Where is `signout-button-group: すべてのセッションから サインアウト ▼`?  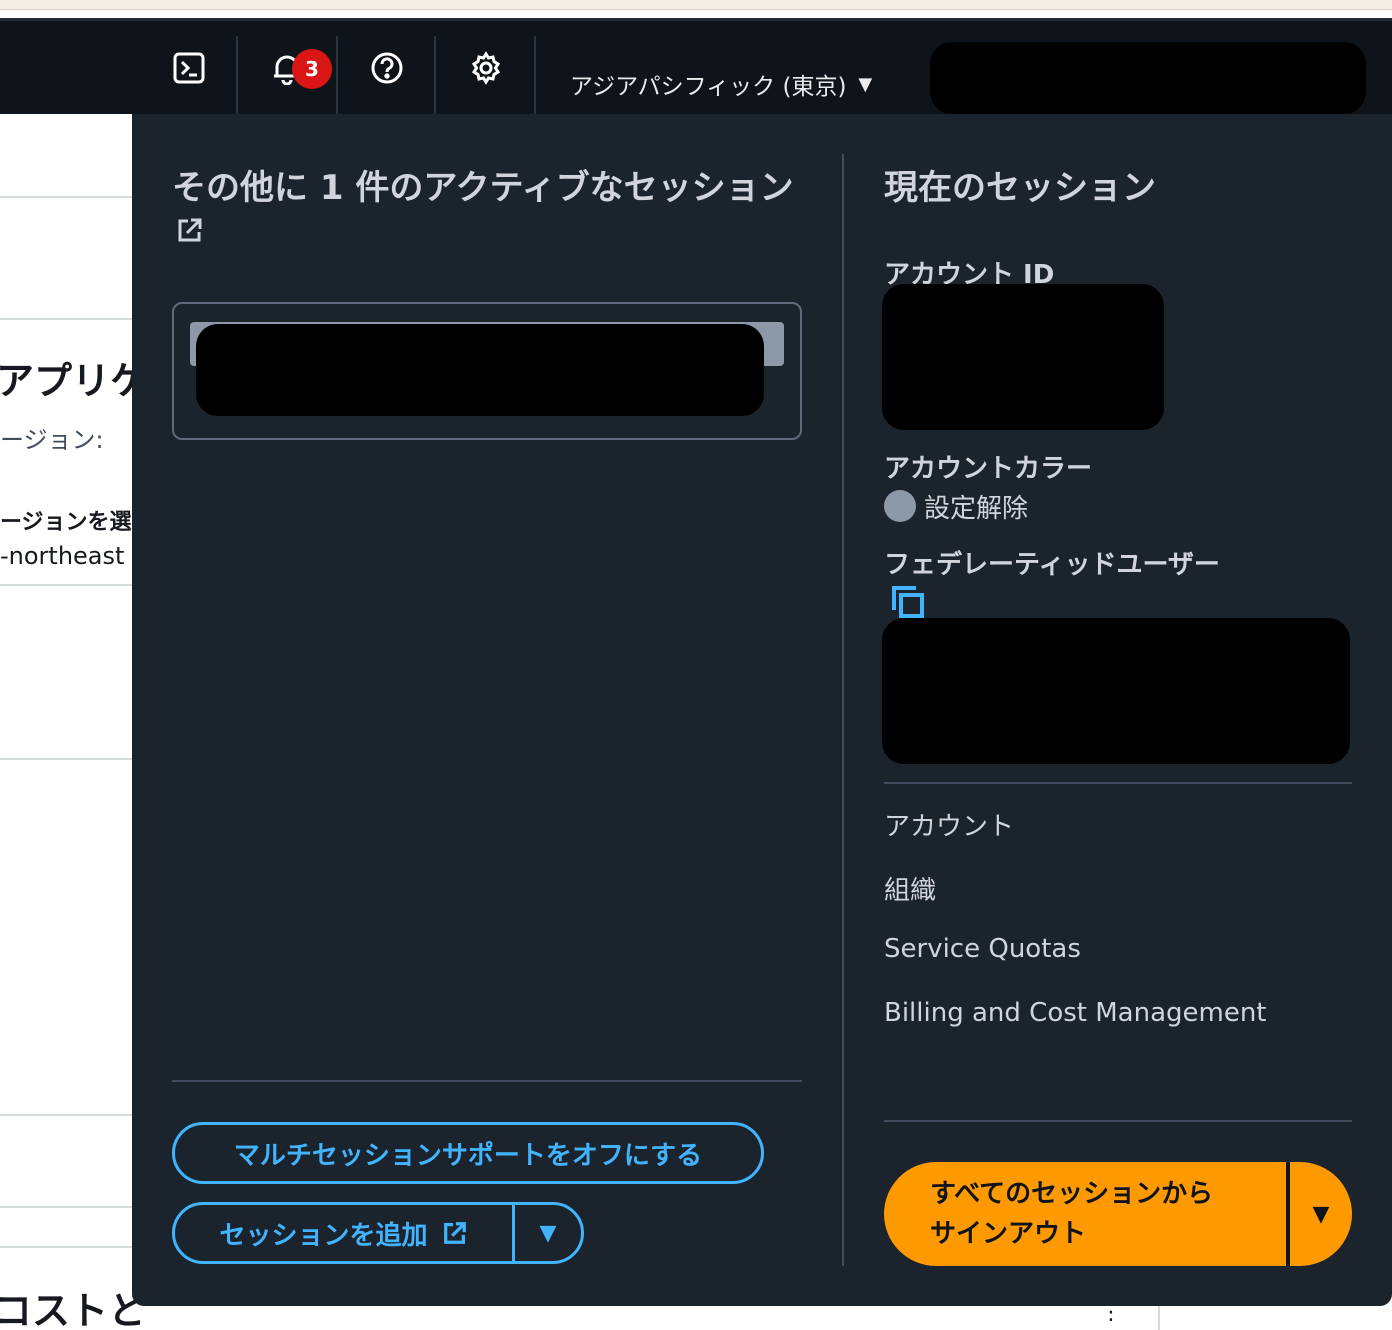 signout-button-group: すべてのセッションから サインアウト ▼ is located at coordinates (1118, 1214).